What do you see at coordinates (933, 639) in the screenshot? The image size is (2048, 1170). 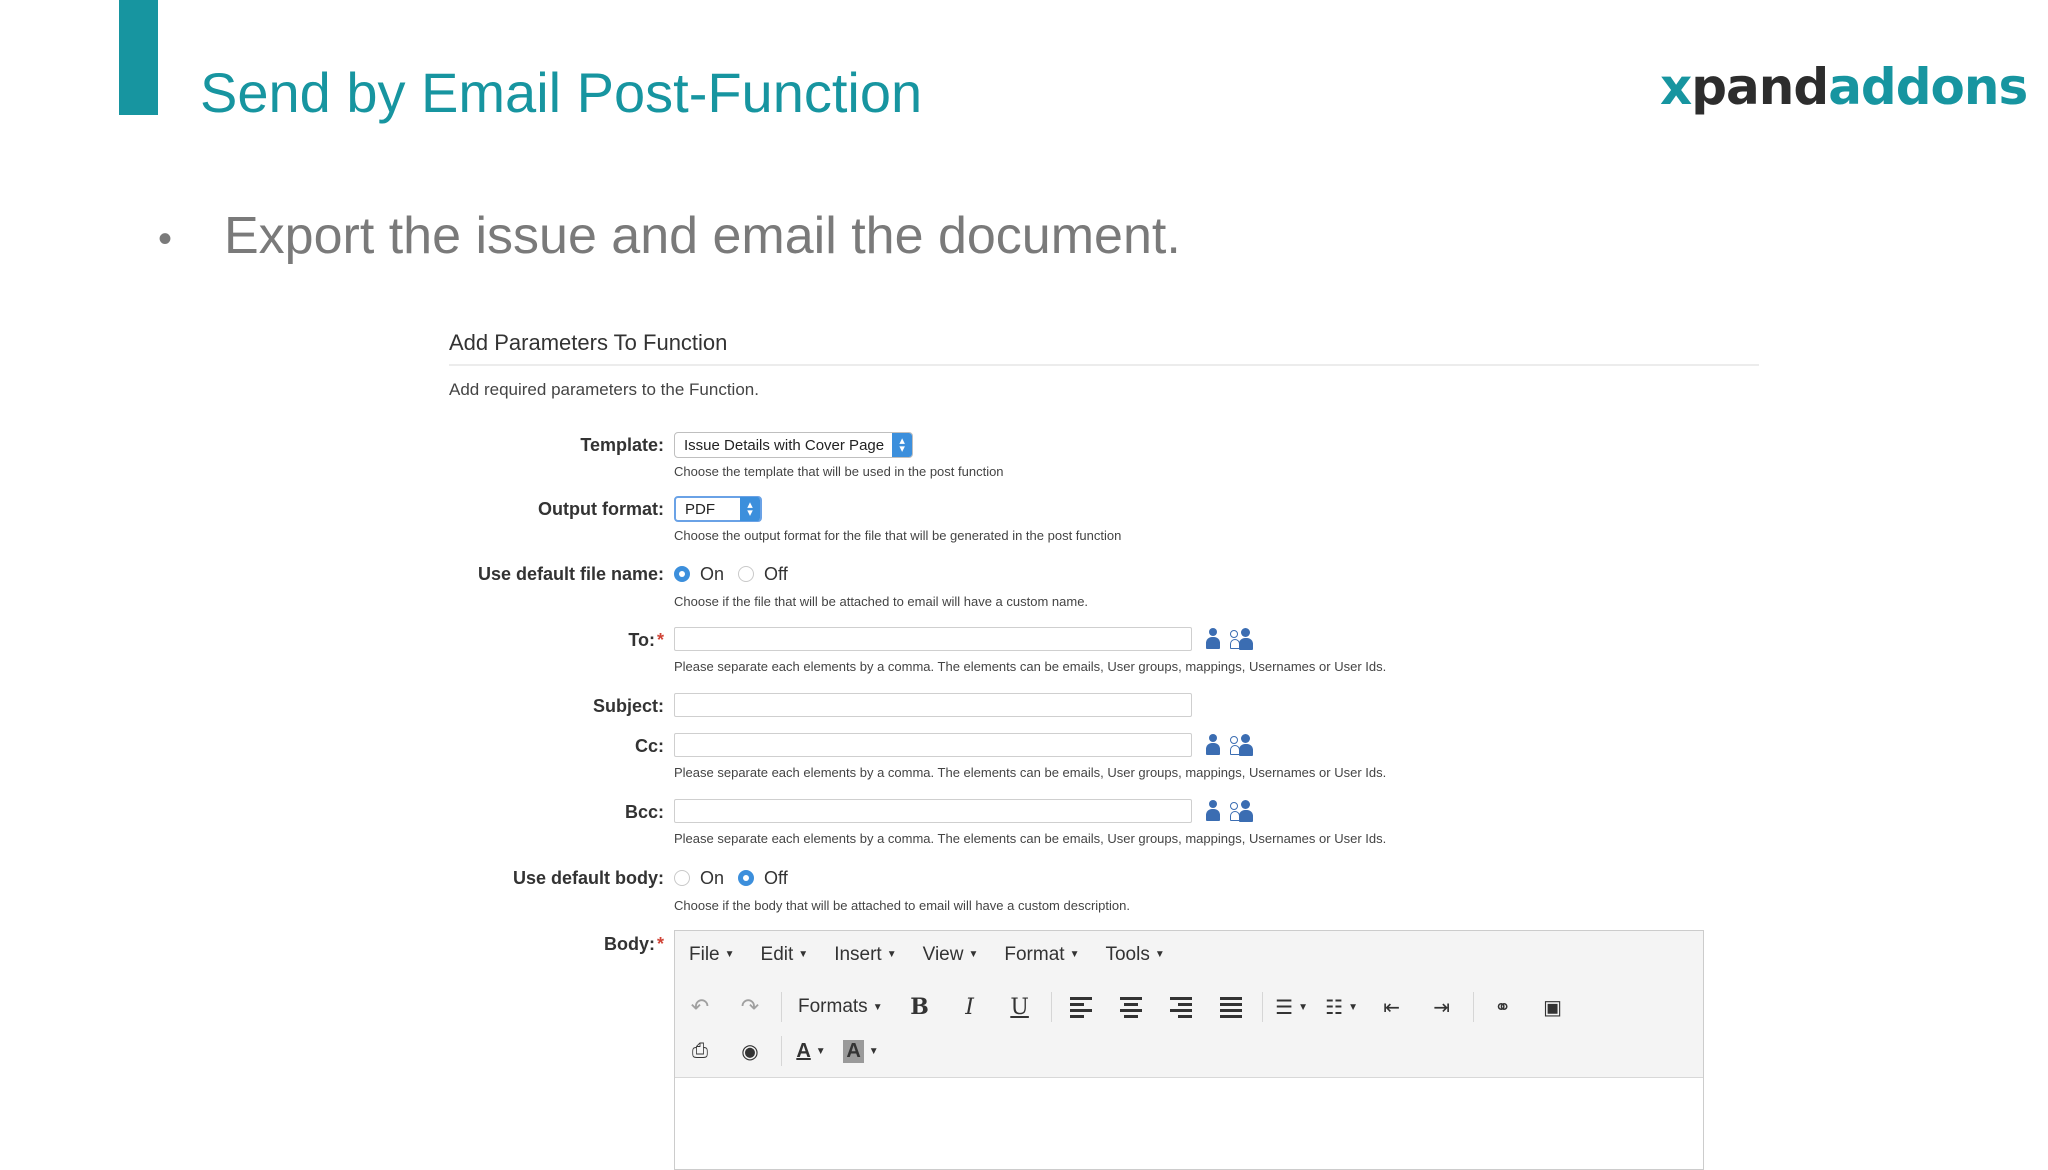 I see `to-input` at bounding box center [933, 639].